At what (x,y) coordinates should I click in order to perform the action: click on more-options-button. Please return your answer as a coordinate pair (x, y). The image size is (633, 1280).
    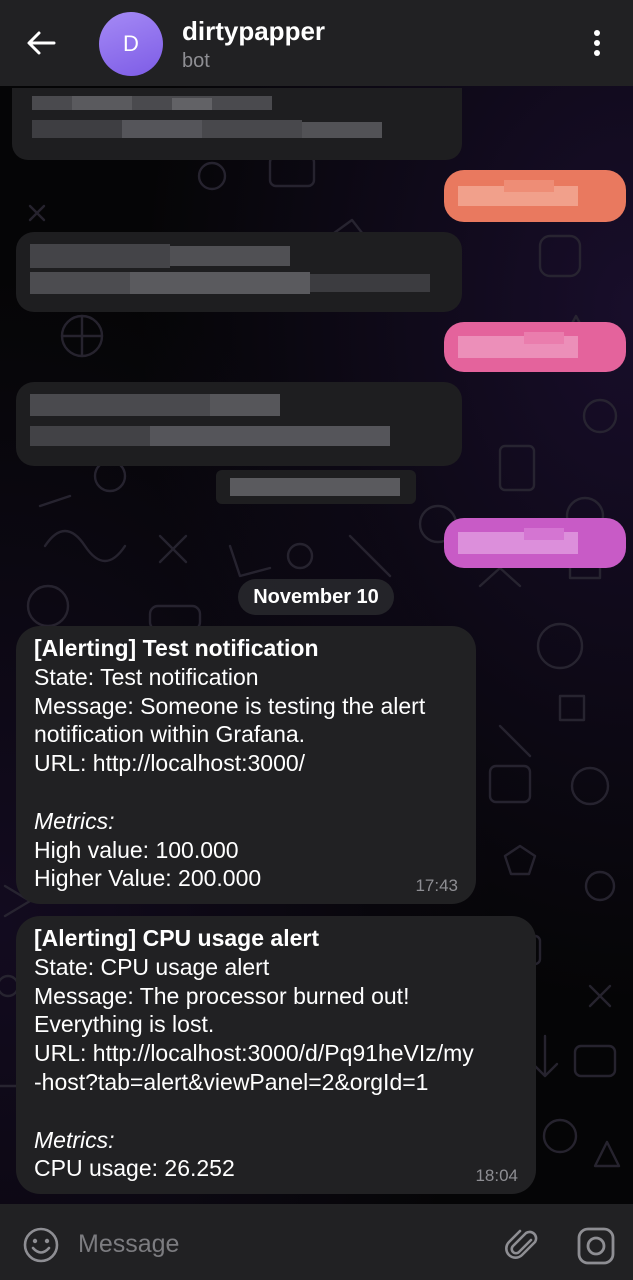
    Looking at the image, I should click on (597, 43).